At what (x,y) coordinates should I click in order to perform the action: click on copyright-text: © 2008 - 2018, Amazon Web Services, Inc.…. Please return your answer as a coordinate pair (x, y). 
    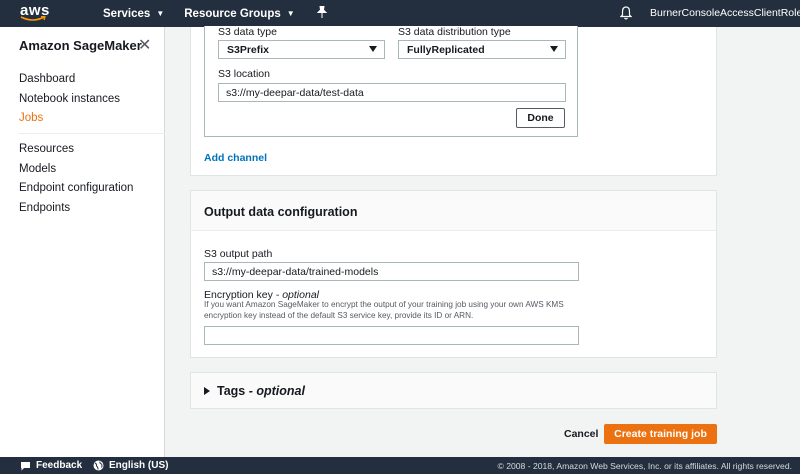
    Looking at the image, I should click on (644, 466).